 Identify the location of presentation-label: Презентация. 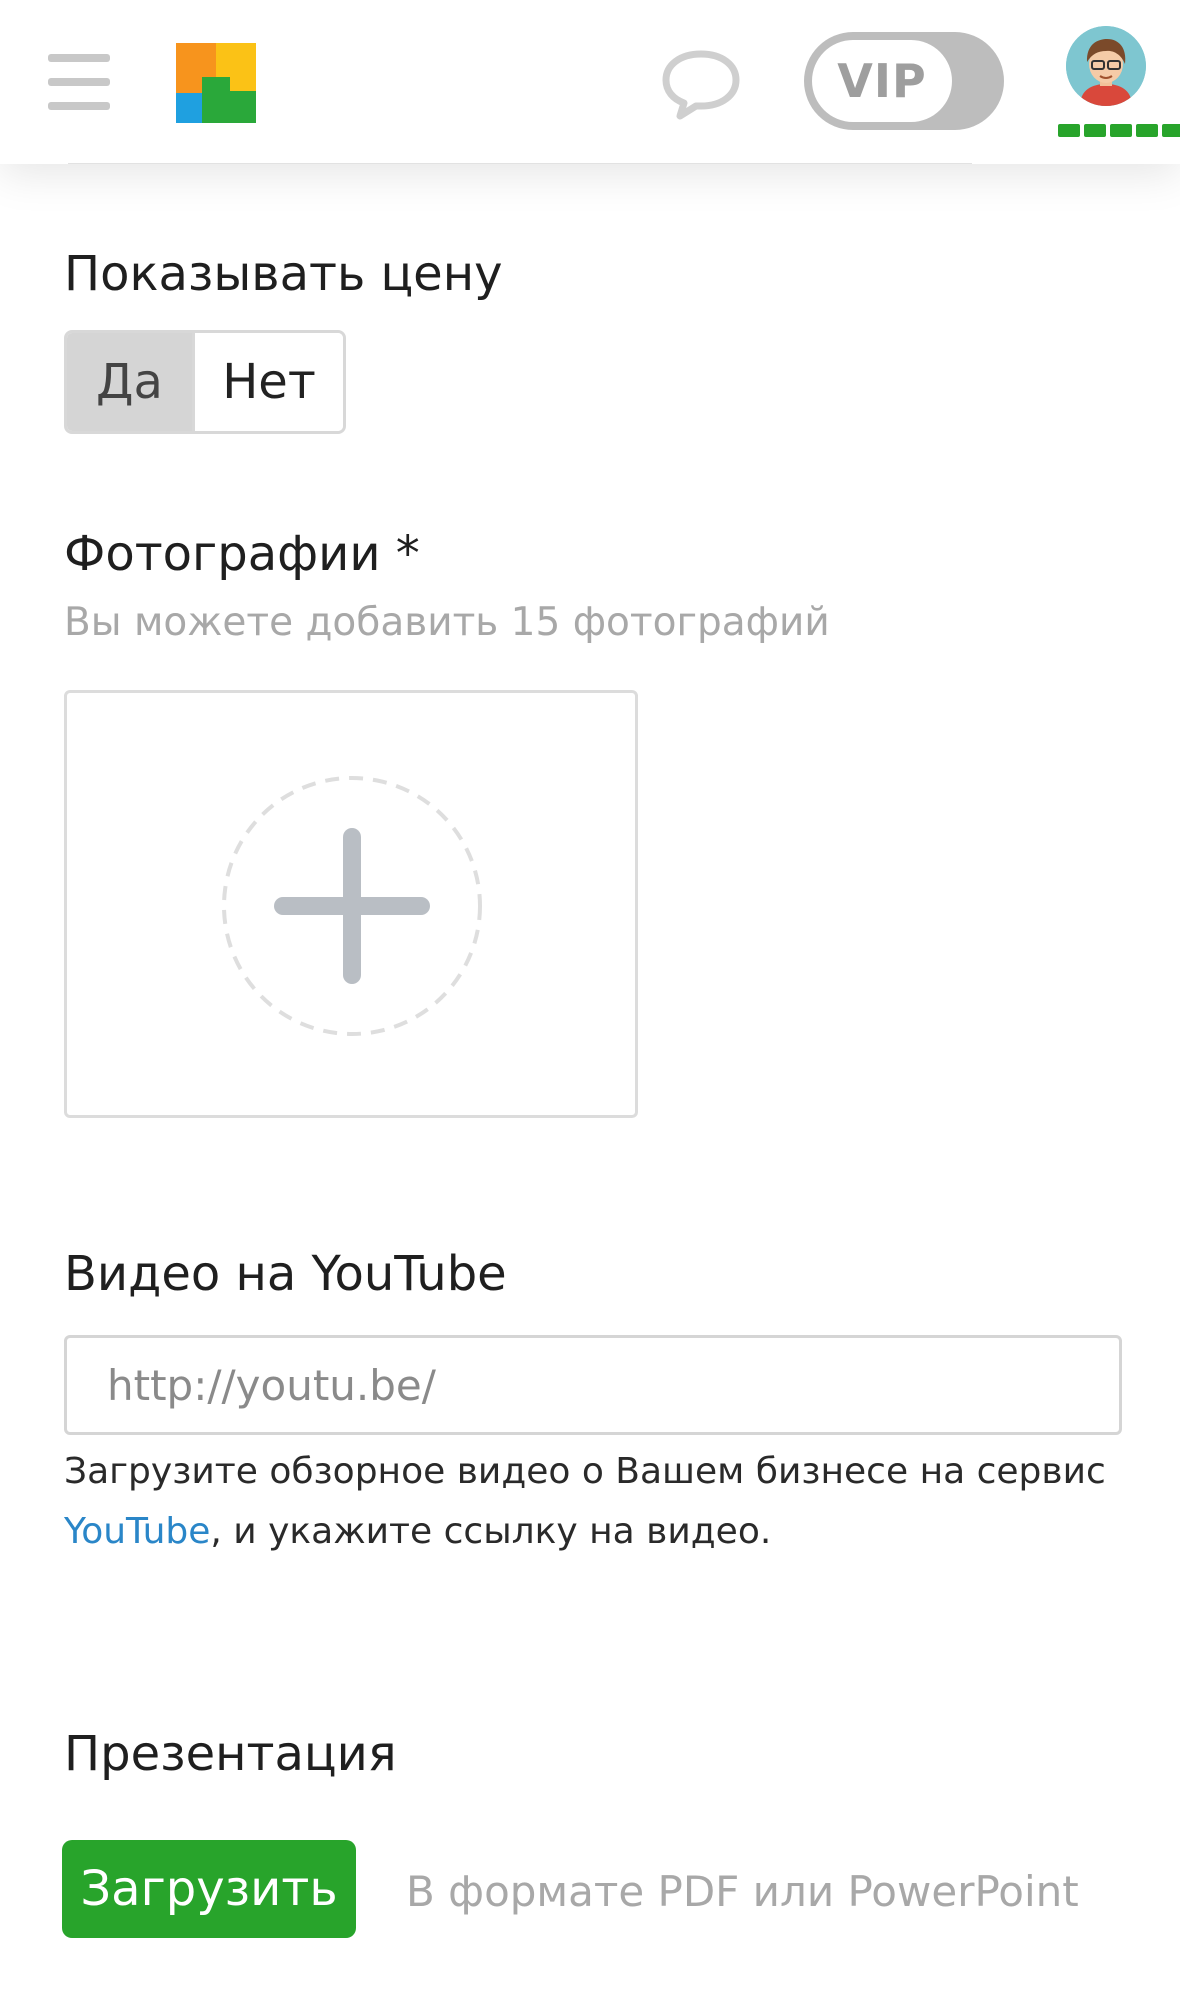
(230, 1754).